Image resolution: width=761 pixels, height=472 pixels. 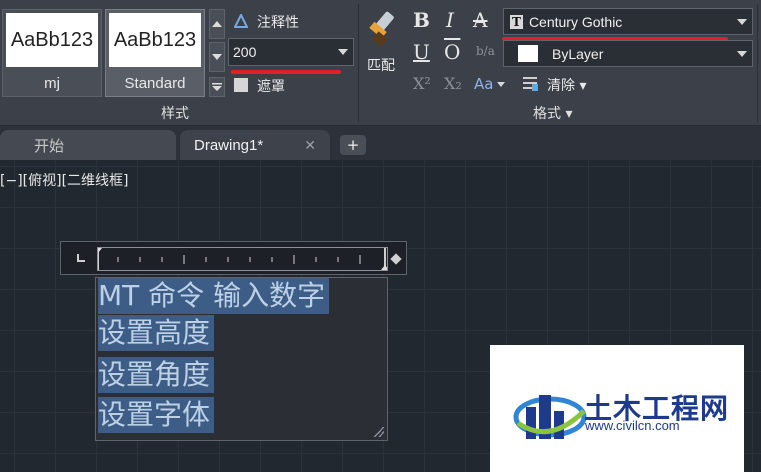 What do you see at coordinates (310, 145) in the screenshot?
I see `close-icon: ✕` at bounding box center [310, 145].